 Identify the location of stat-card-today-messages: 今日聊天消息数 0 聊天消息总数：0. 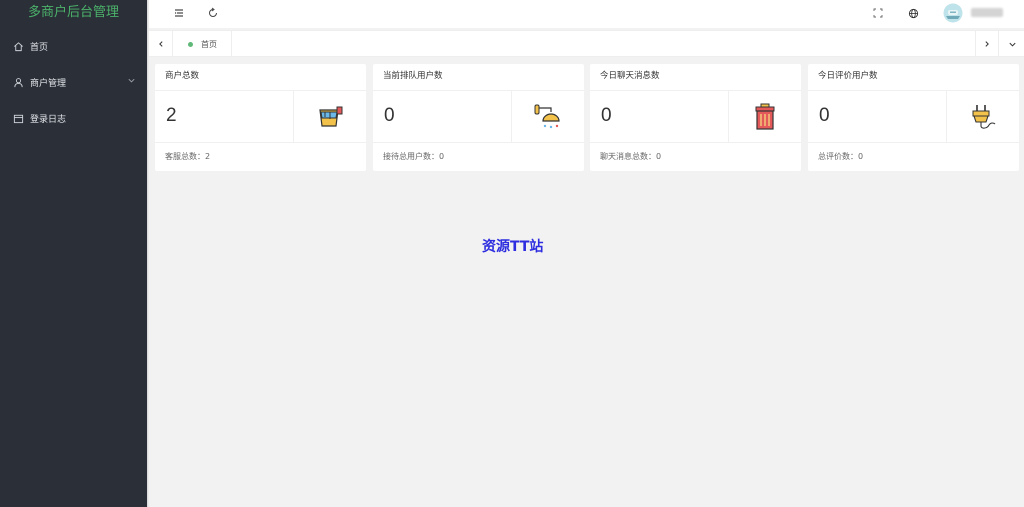
(695, 117).